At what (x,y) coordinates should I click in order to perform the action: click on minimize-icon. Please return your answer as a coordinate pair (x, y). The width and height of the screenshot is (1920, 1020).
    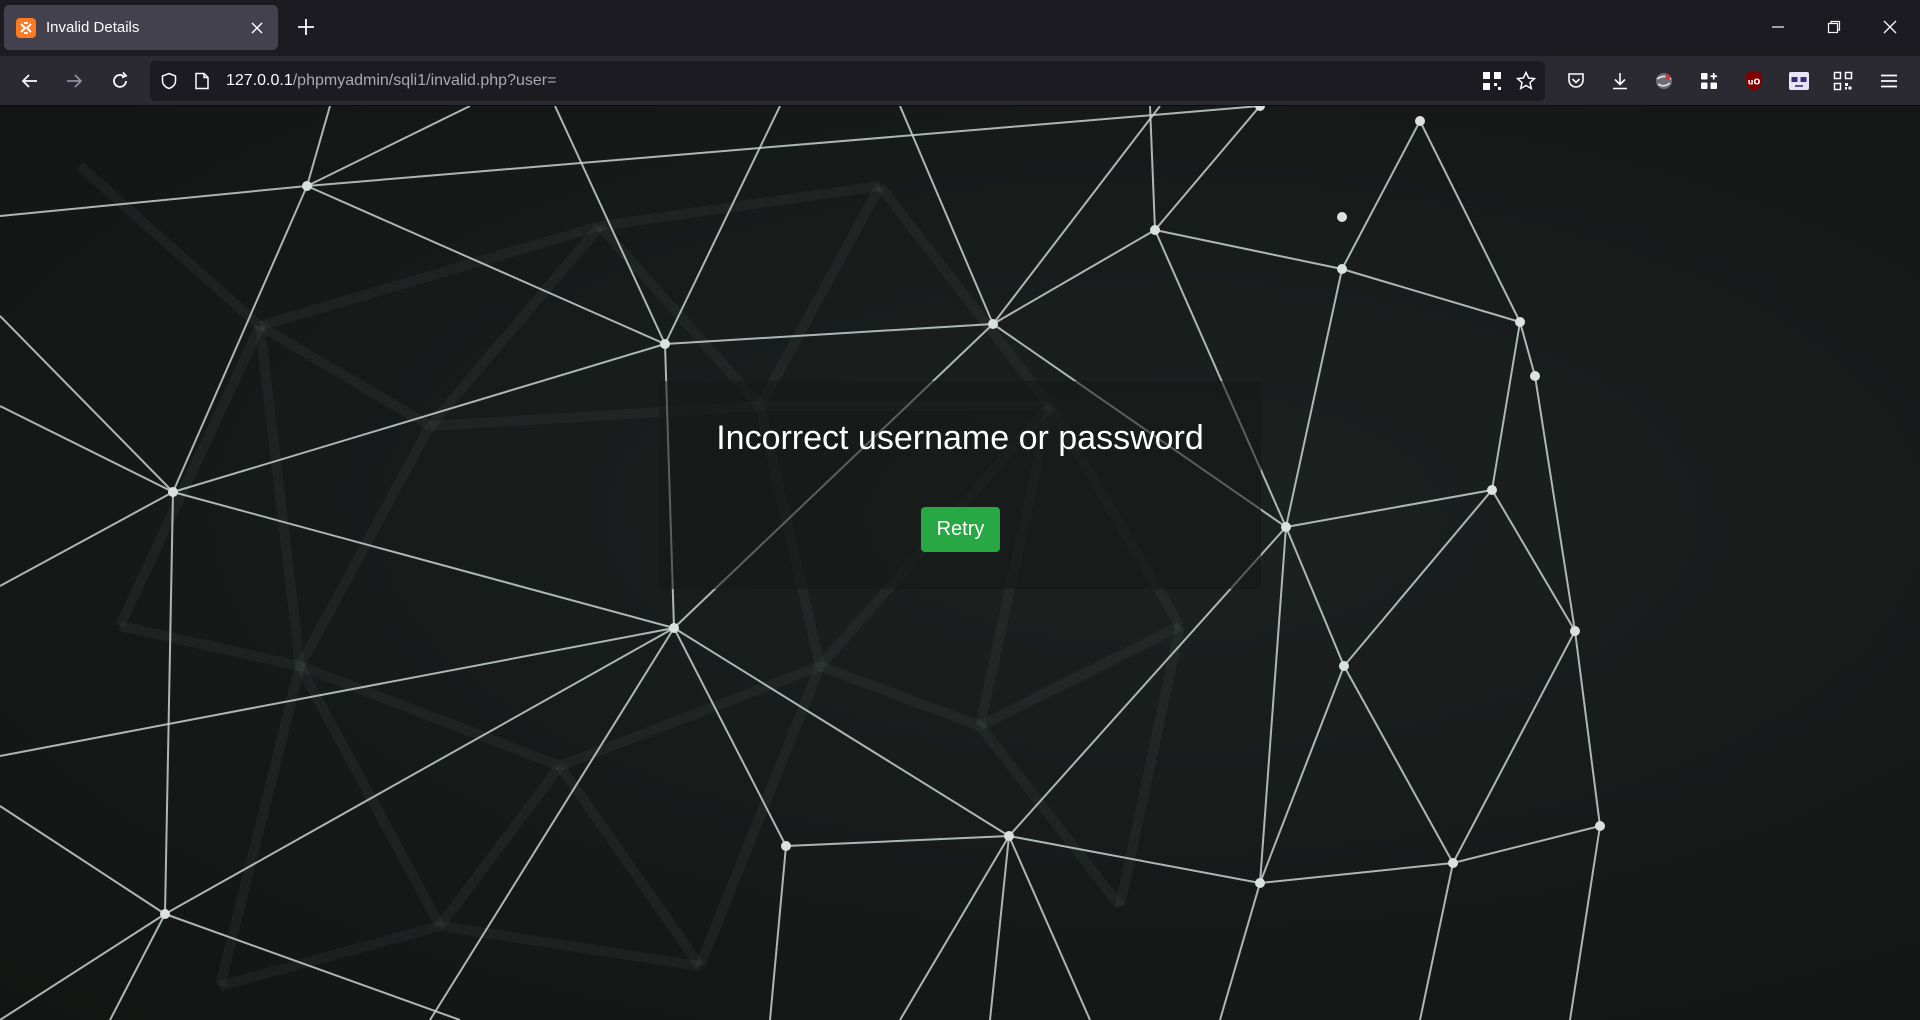
    Looking at the image, I should click on (1778, 27).